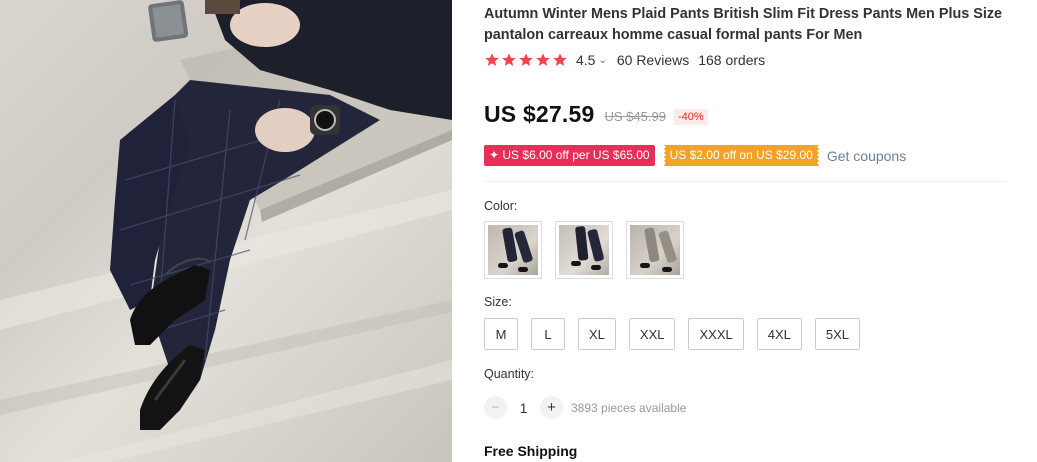 This screenshot has width=1037, height=462. I want to click on current-price: US $27.59, so click(539, 114).